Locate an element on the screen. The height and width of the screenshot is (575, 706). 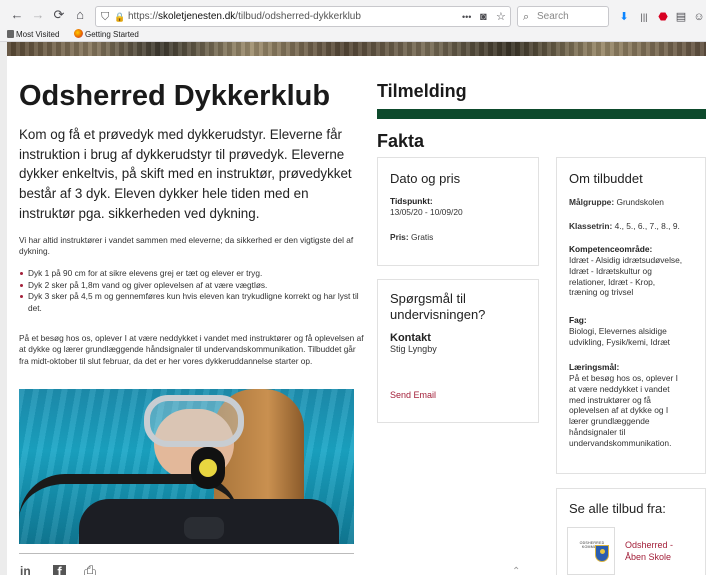
subject-label: Fag: is located at coordinates (578, 320).